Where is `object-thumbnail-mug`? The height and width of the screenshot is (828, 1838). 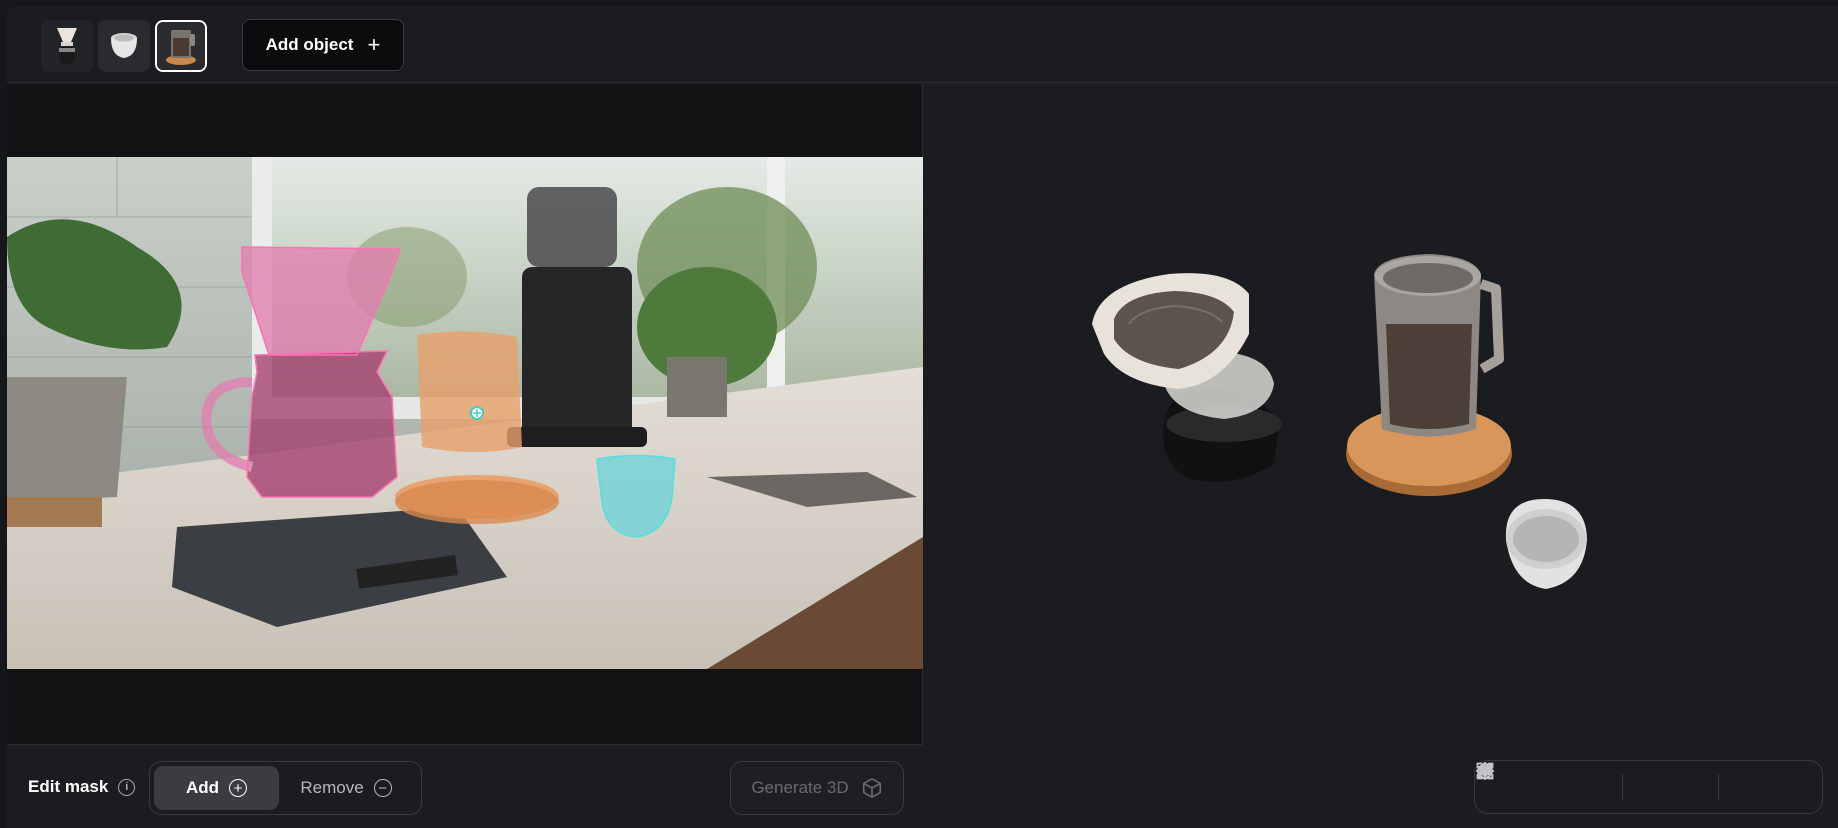 object-thumbnail-mug is located at coordinates (181, 46).